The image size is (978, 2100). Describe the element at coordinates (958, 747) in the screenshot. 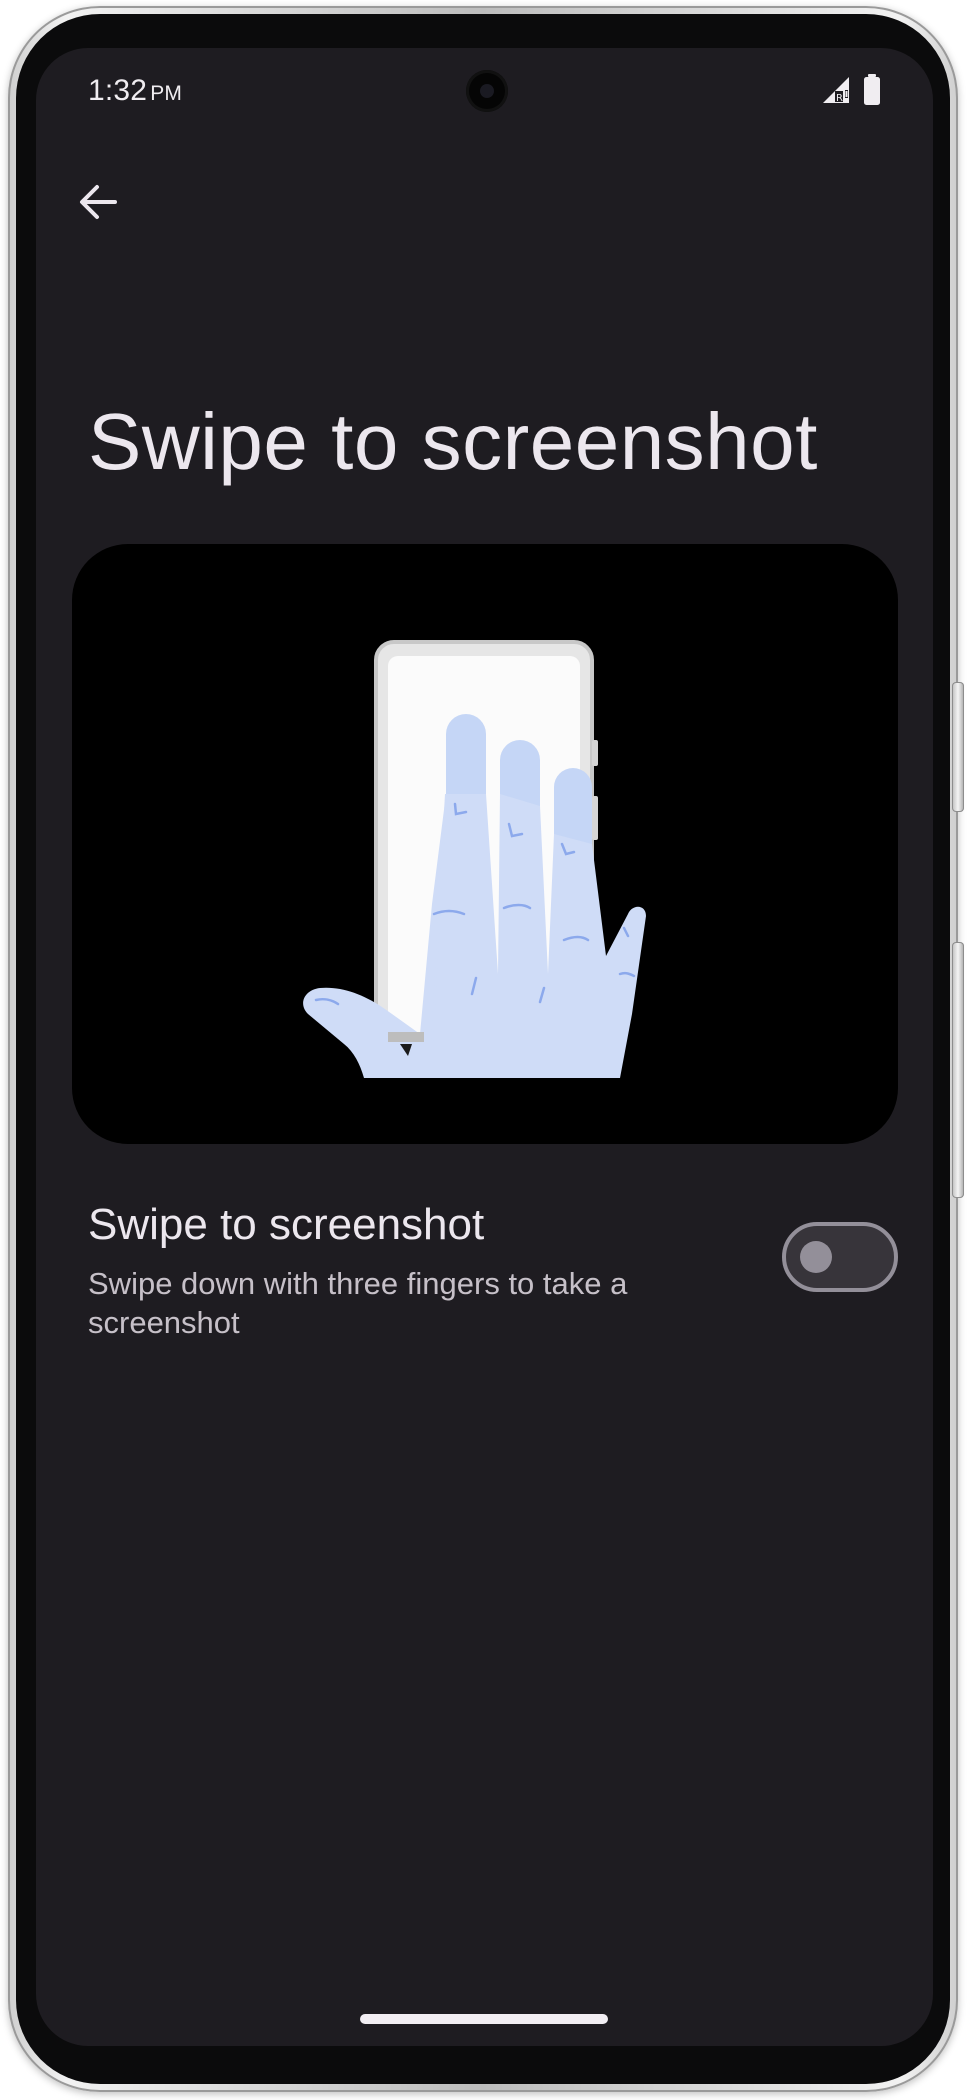

I see `power-button` at that location.